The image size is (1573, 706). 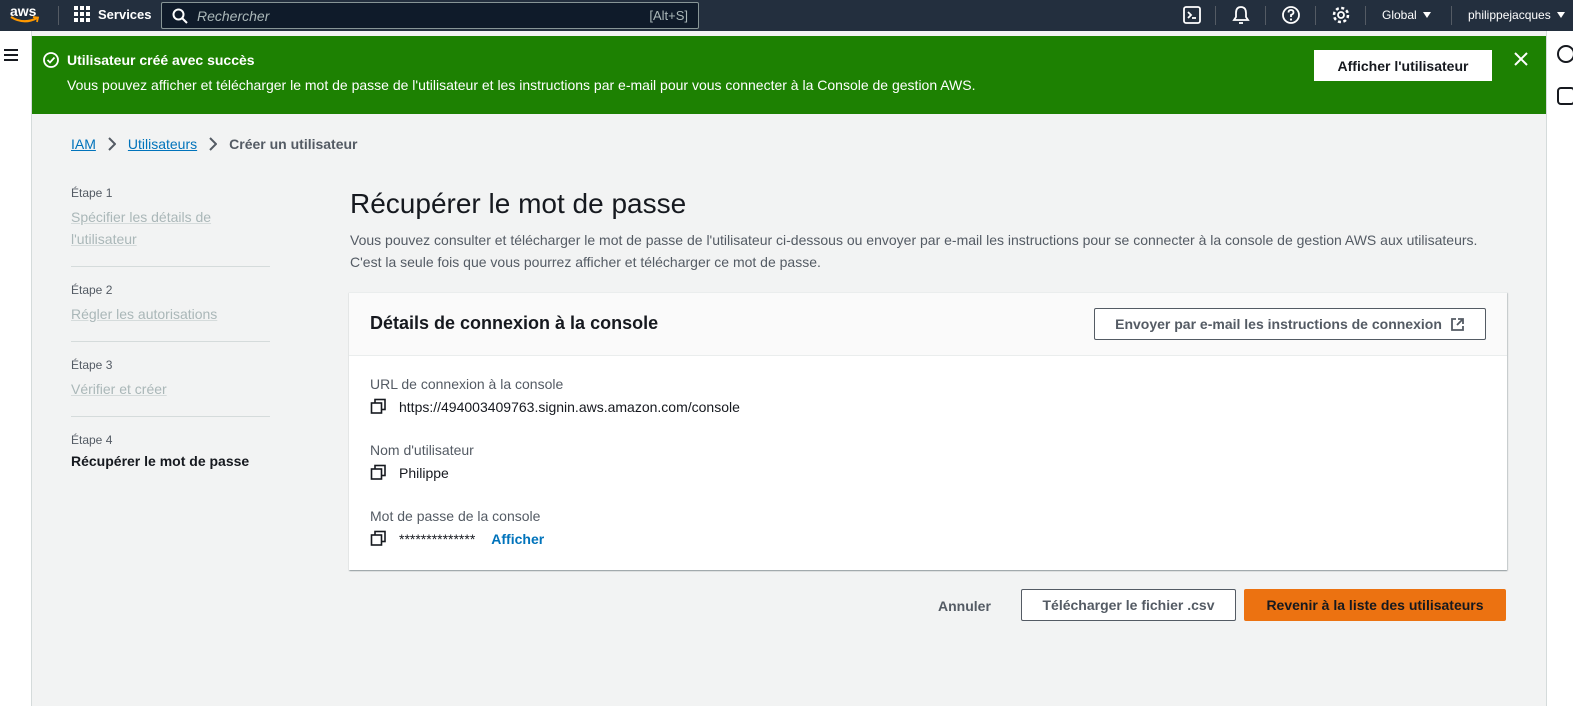 What do you see at coordinates (51, 60) in the screenshot?
I see `success-check-icon` at bounding box center [51, 60].